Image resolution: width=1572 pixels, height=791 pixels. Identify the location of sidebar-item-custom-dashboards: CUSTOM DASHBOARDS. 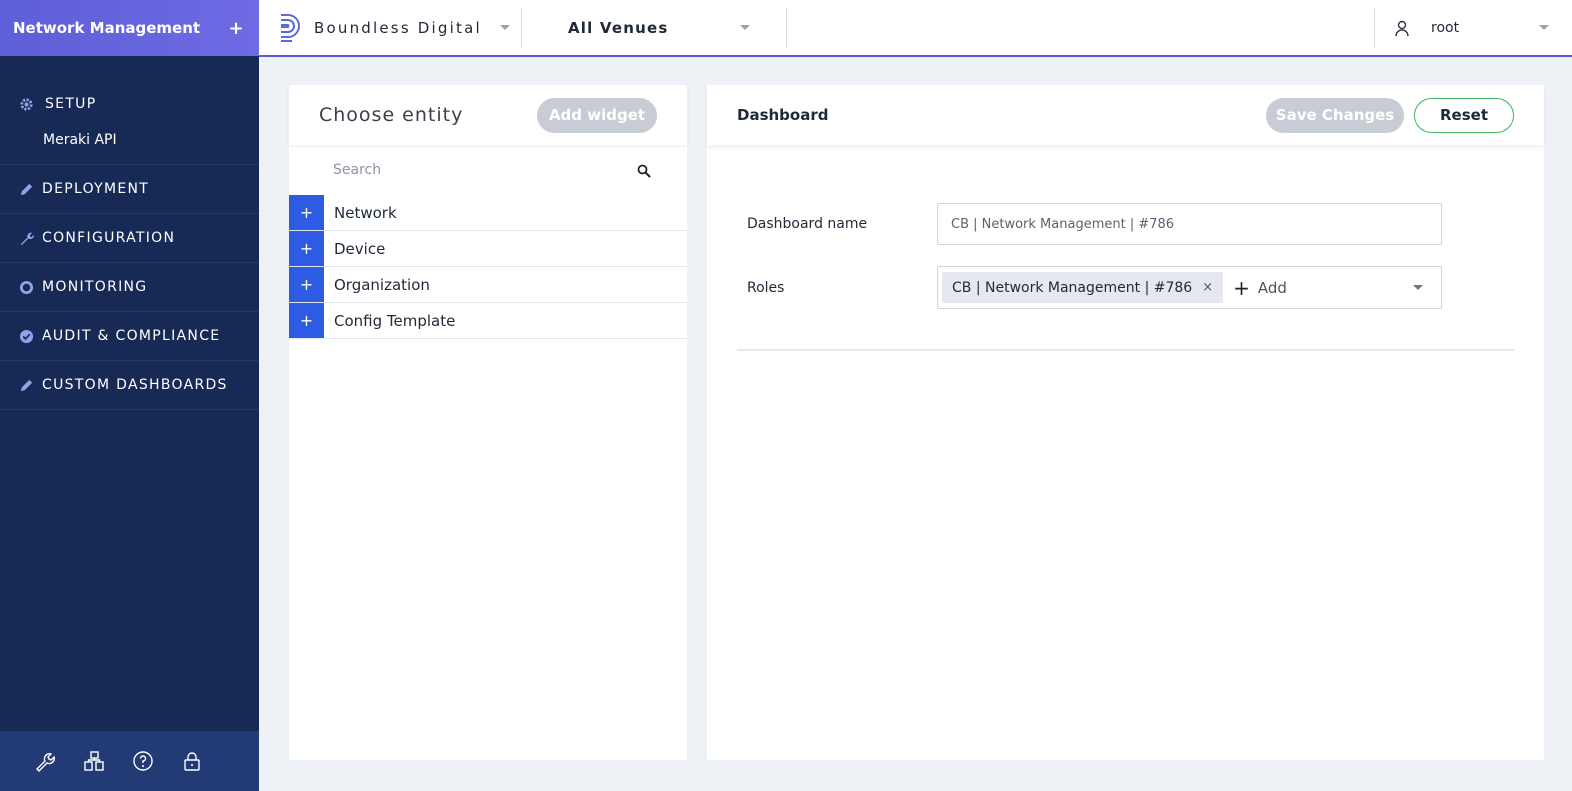
(129, 385).